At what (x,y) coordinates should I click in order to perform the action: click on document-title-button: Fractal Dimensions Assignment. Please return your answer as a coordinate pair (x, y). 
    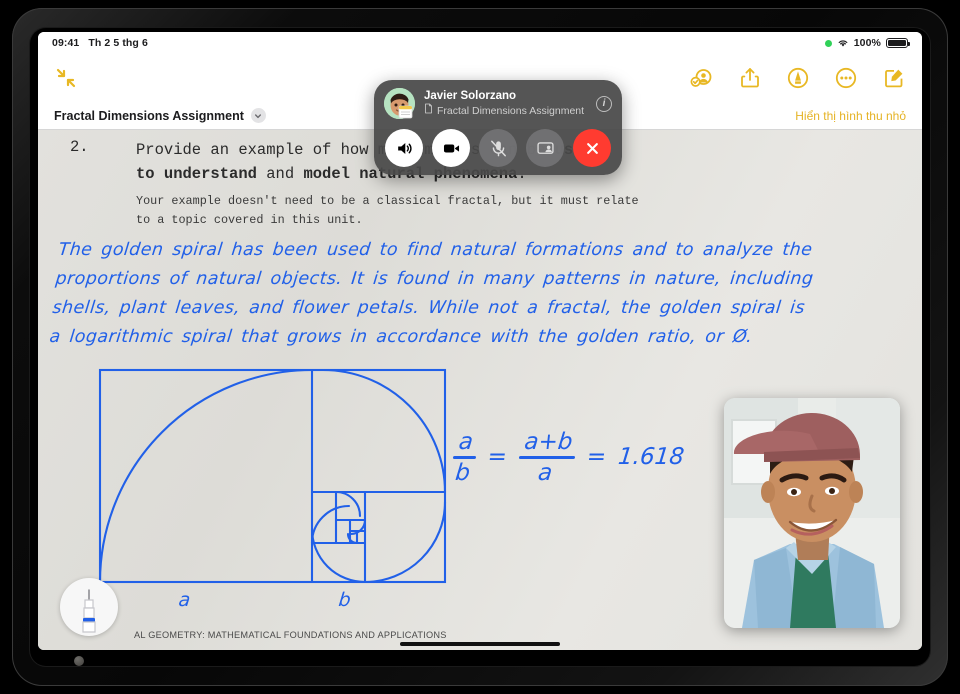
    Looking at the image, I should click on (160, 115).